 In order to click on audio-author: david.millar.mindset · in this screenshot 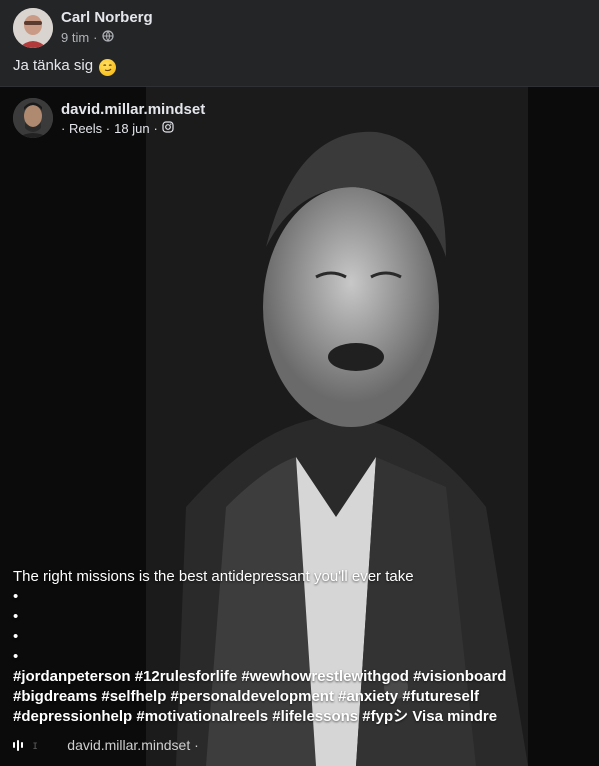, I will do `click(133, 745)`.